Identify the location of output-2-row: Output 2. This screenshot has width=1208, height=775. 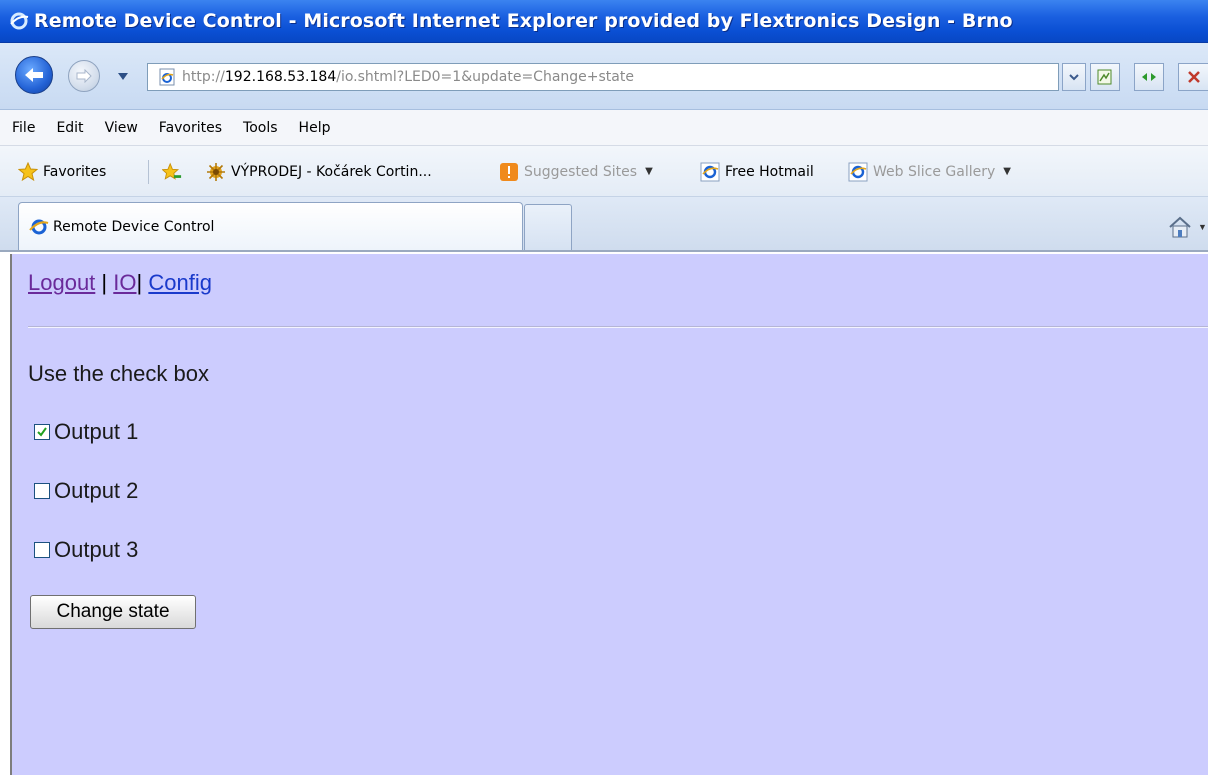
(86, 491).